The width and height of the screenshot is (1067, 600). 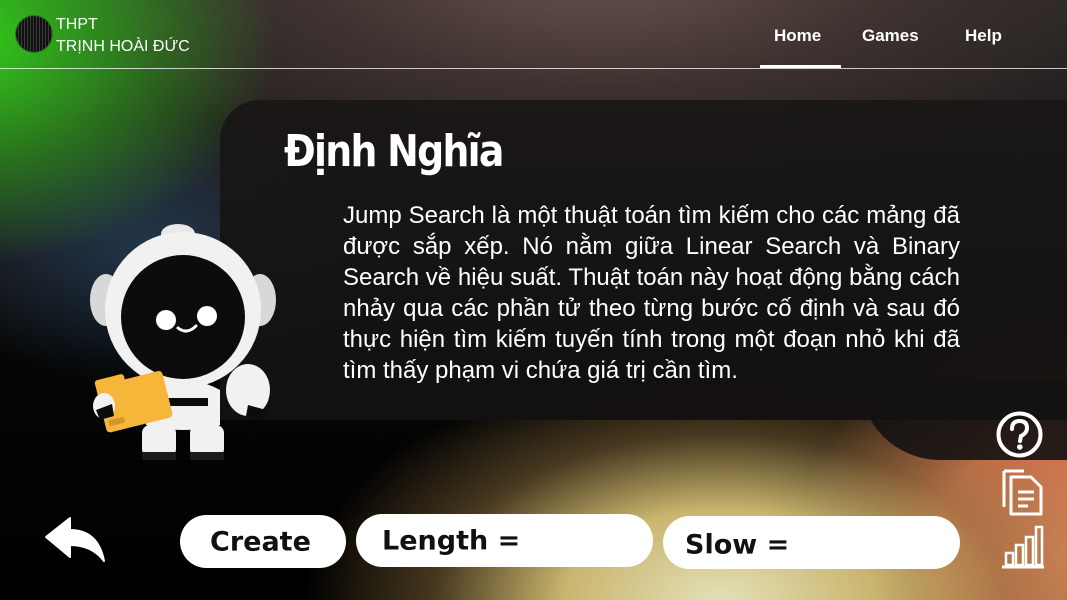 What do you see at coordinates (183, 342) in the screenshot?
I see `robot-mascot-icon` at bounding box center [183, 342].